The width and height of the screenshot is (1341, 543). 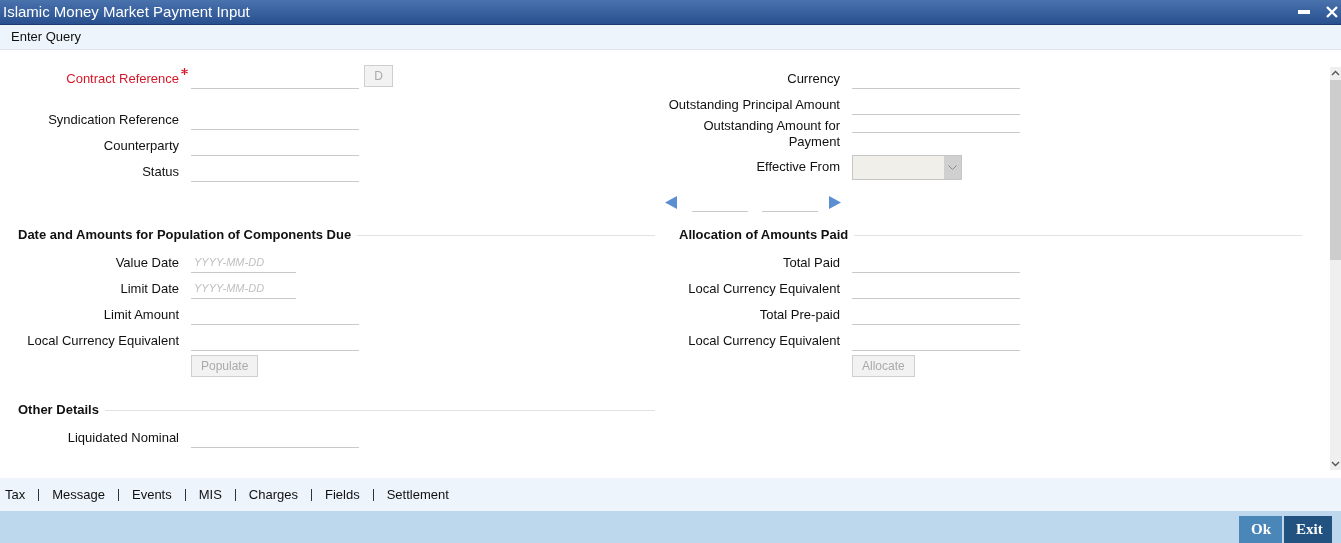 What do you see at coordinates (1304, 12) in the screenshot?
I see `minimize-icon` at bounding box center [1304, 12].